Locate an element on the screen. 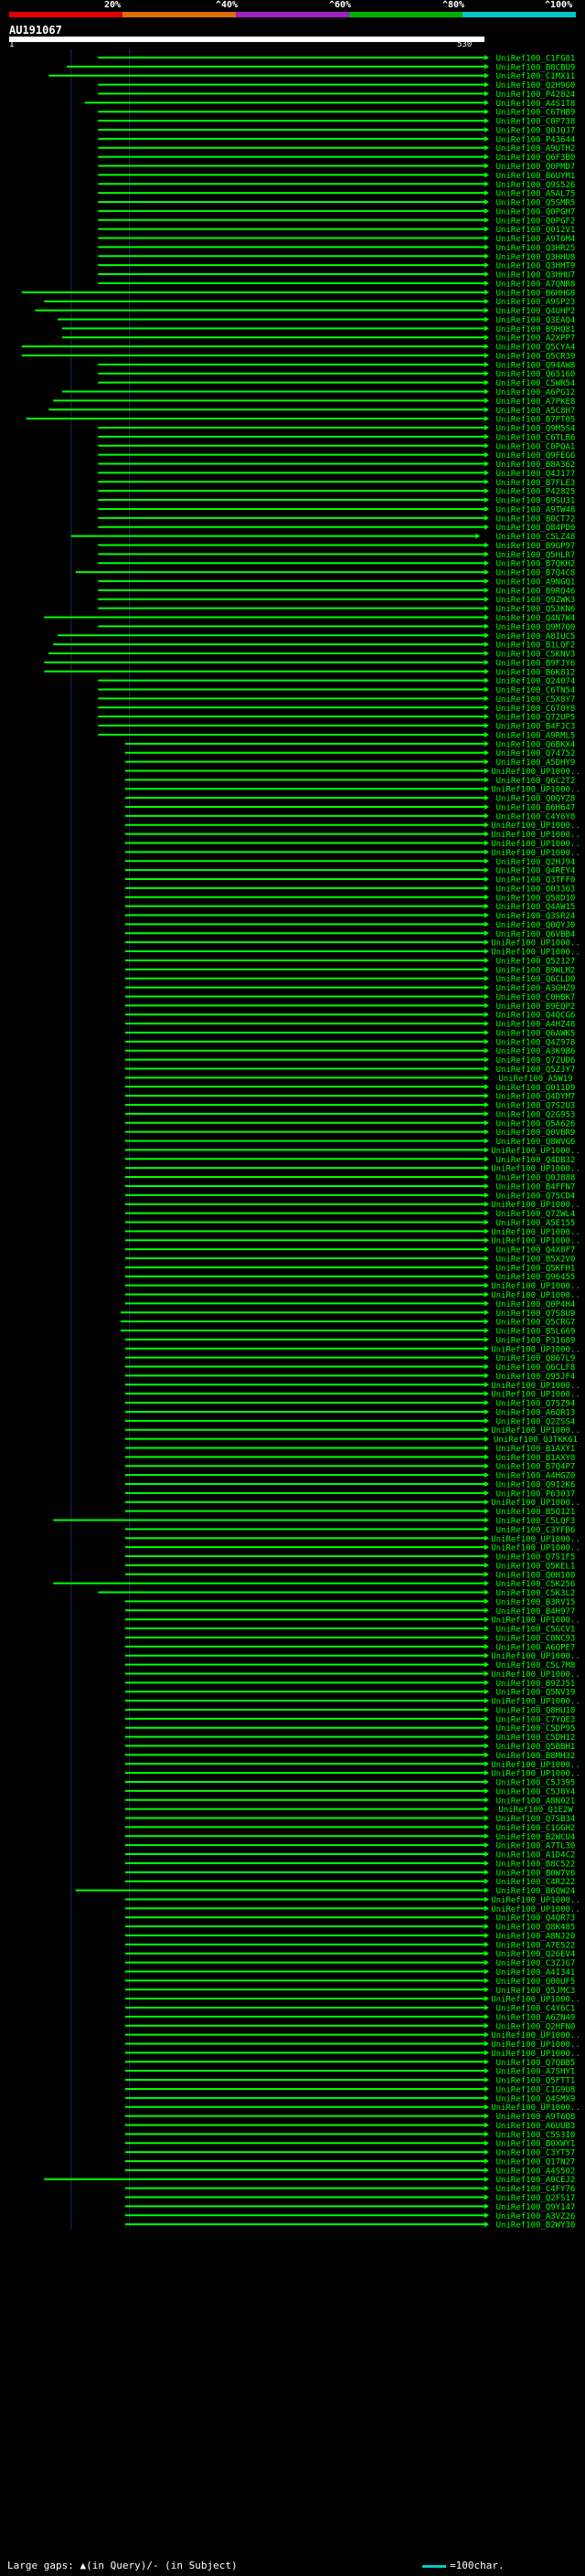 This screenshot has width=585, height=2576. hit-row: UniRef100_C0NC93 is located at coordinates (350, 1638).